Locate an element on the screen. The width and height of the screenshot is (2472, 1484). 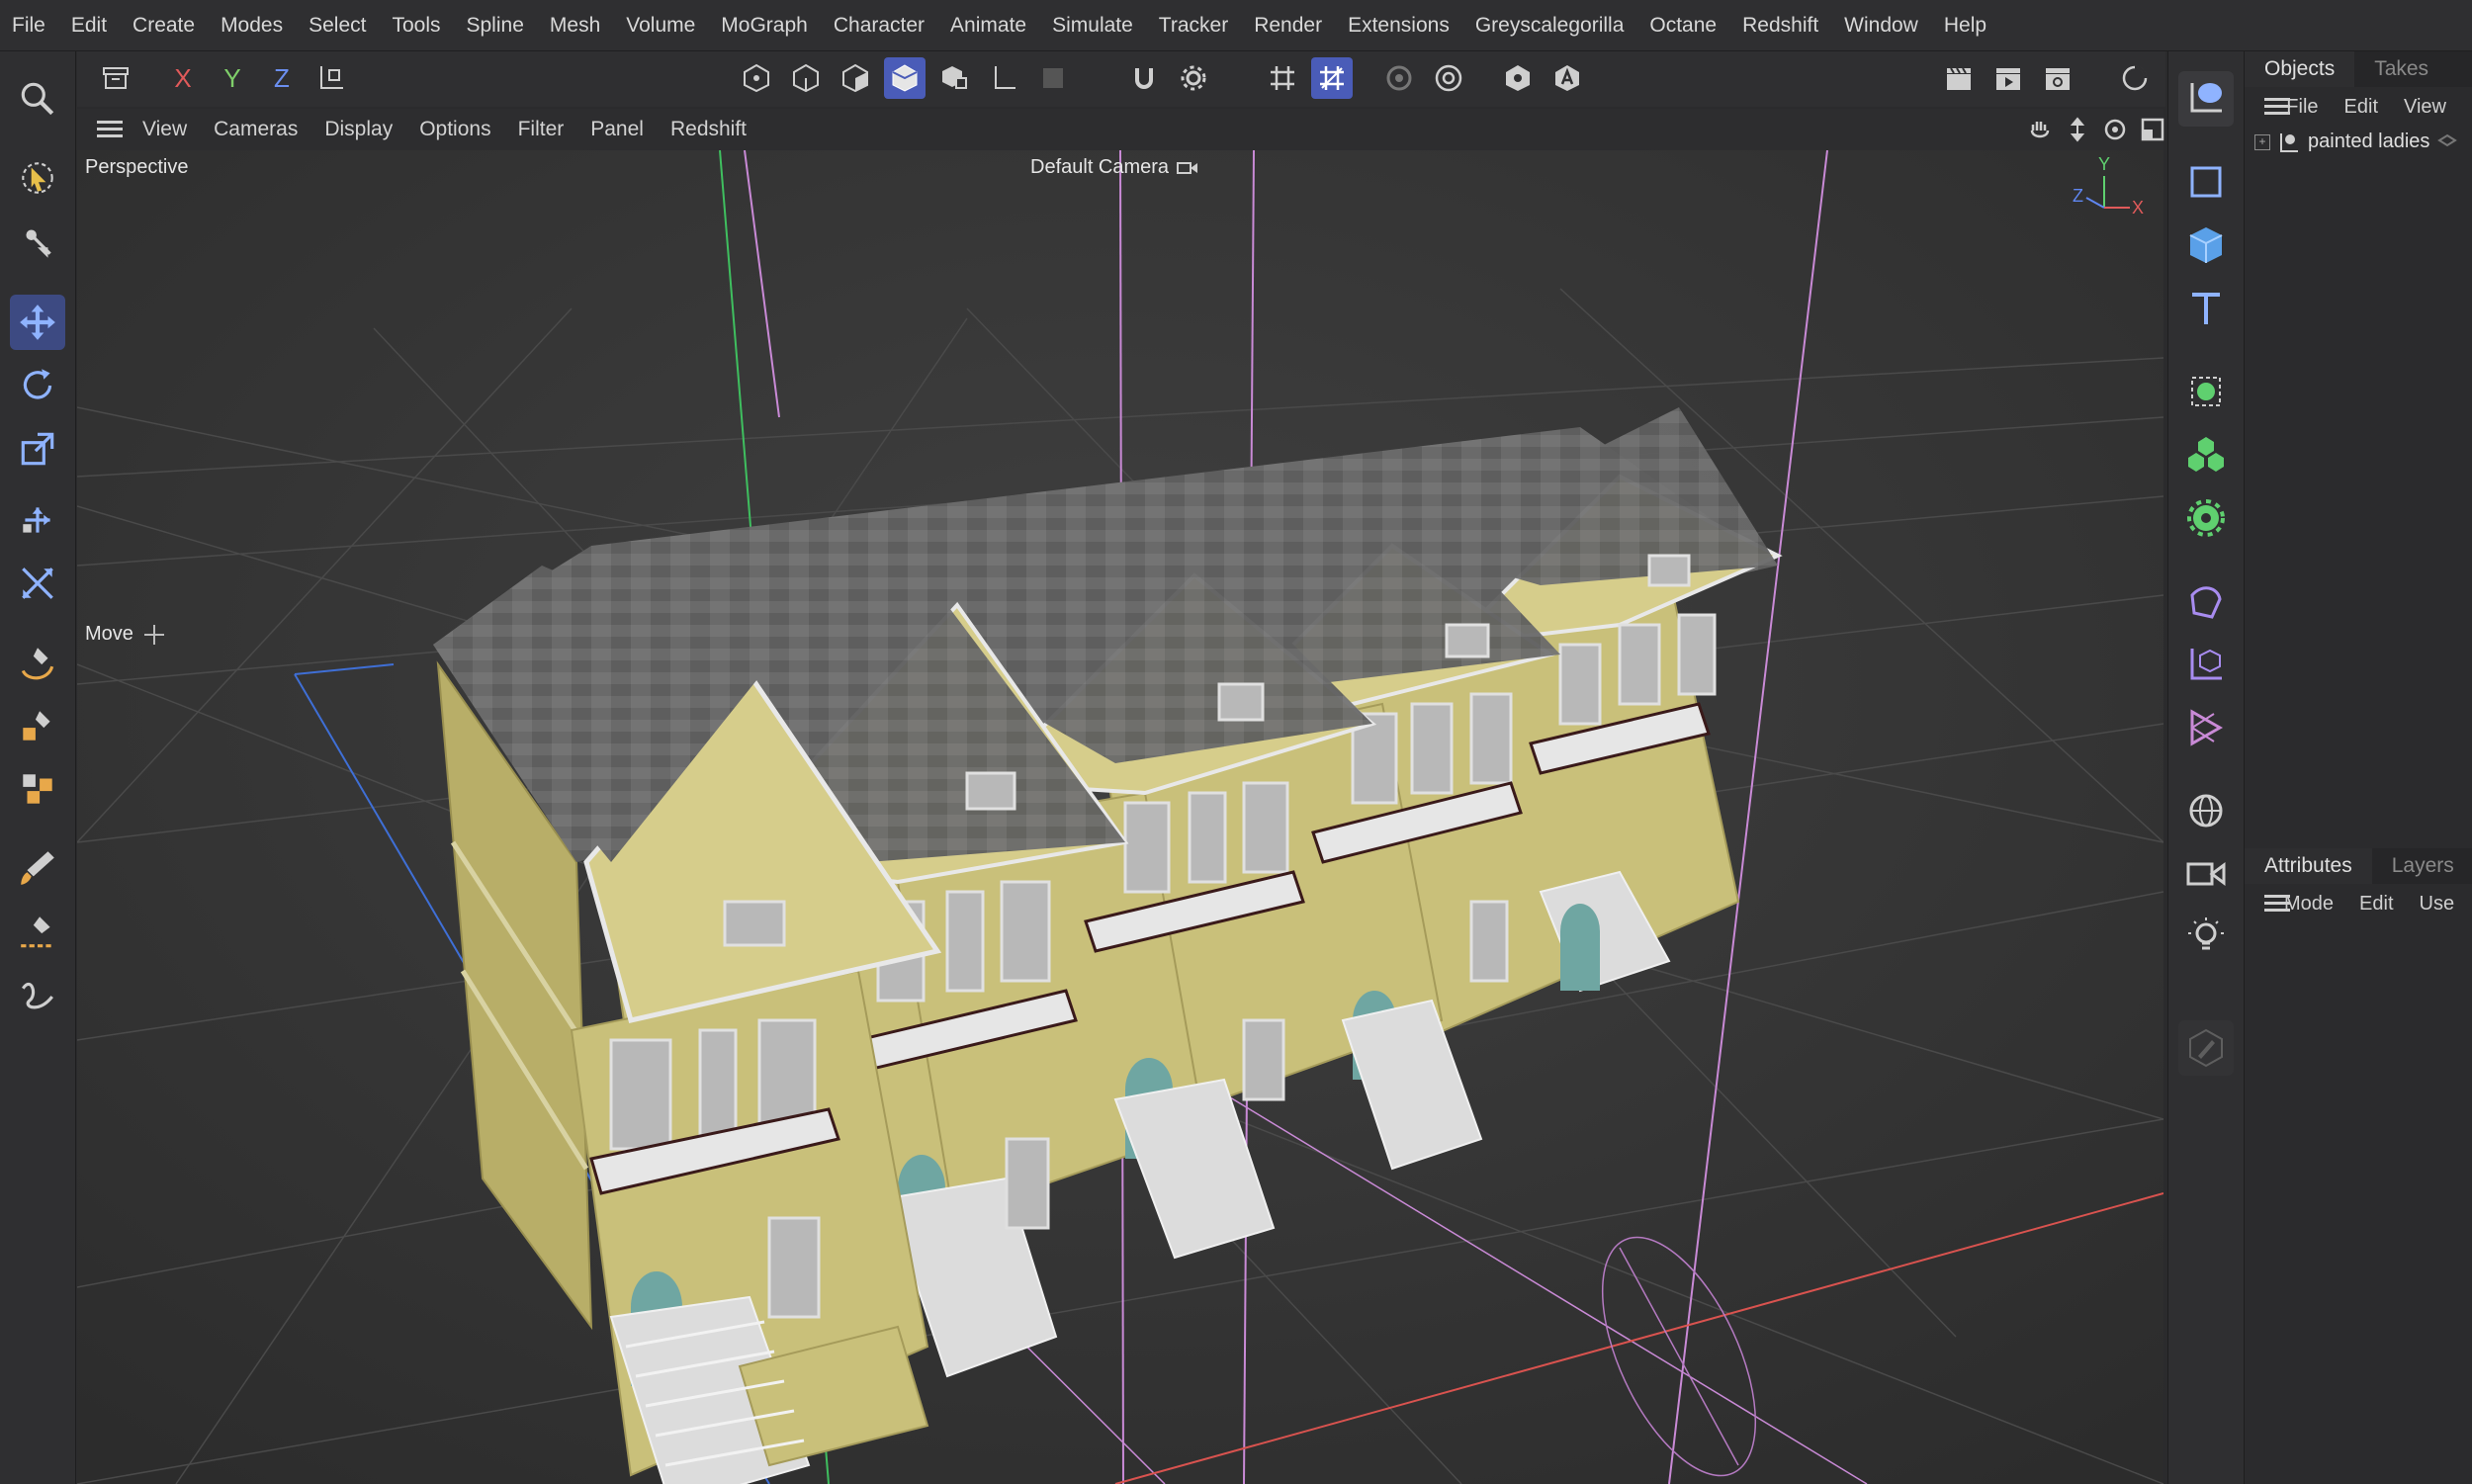
rotate-tool is located at coordinates (37, 385).